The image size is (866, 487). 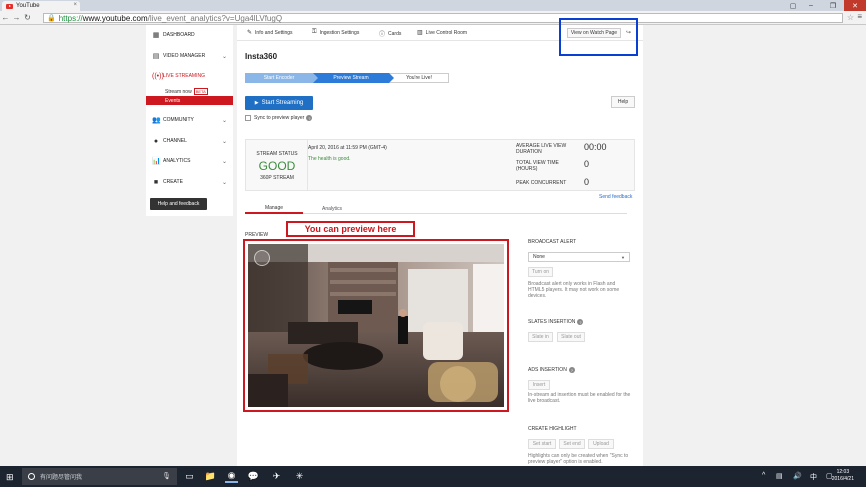 What do you see at coordinates (156, 120) in the screenshot?
I see `community-icon: 👥` at bounding box center [156, 120].